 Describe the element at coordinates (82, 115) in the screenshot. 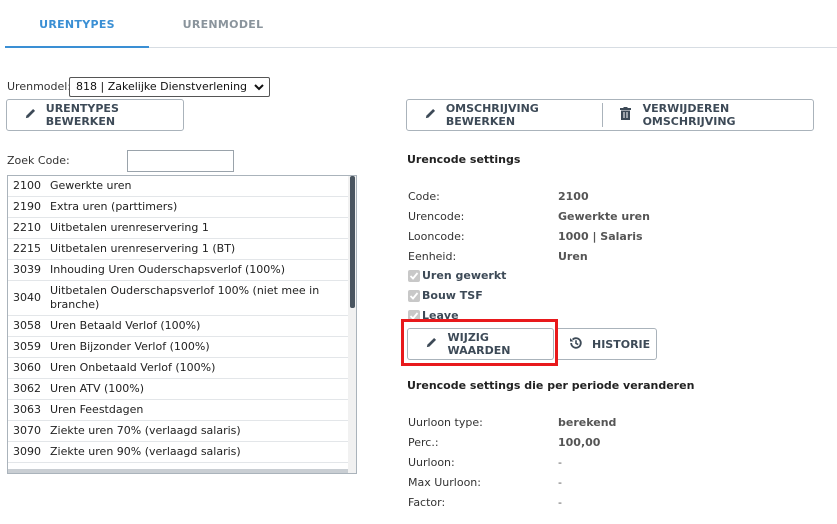

I see `urentypes-bewerken-label: URENTYPES BEWERKEN` at that location.